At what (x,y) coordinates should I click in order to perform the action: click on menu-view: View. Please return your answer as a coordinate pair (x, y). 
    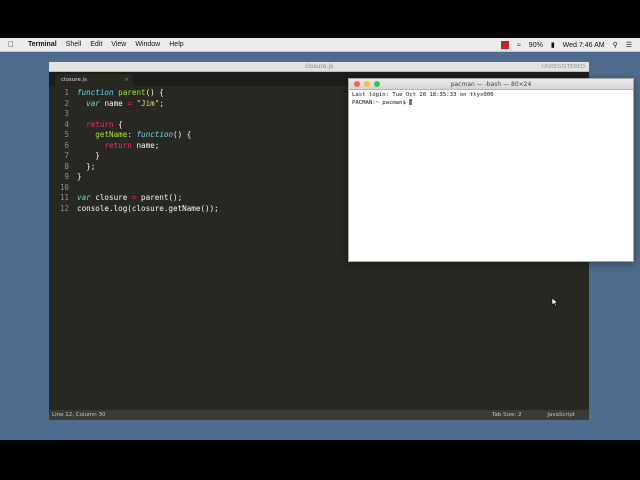
    Looking at the image, I should click on (118, 44).